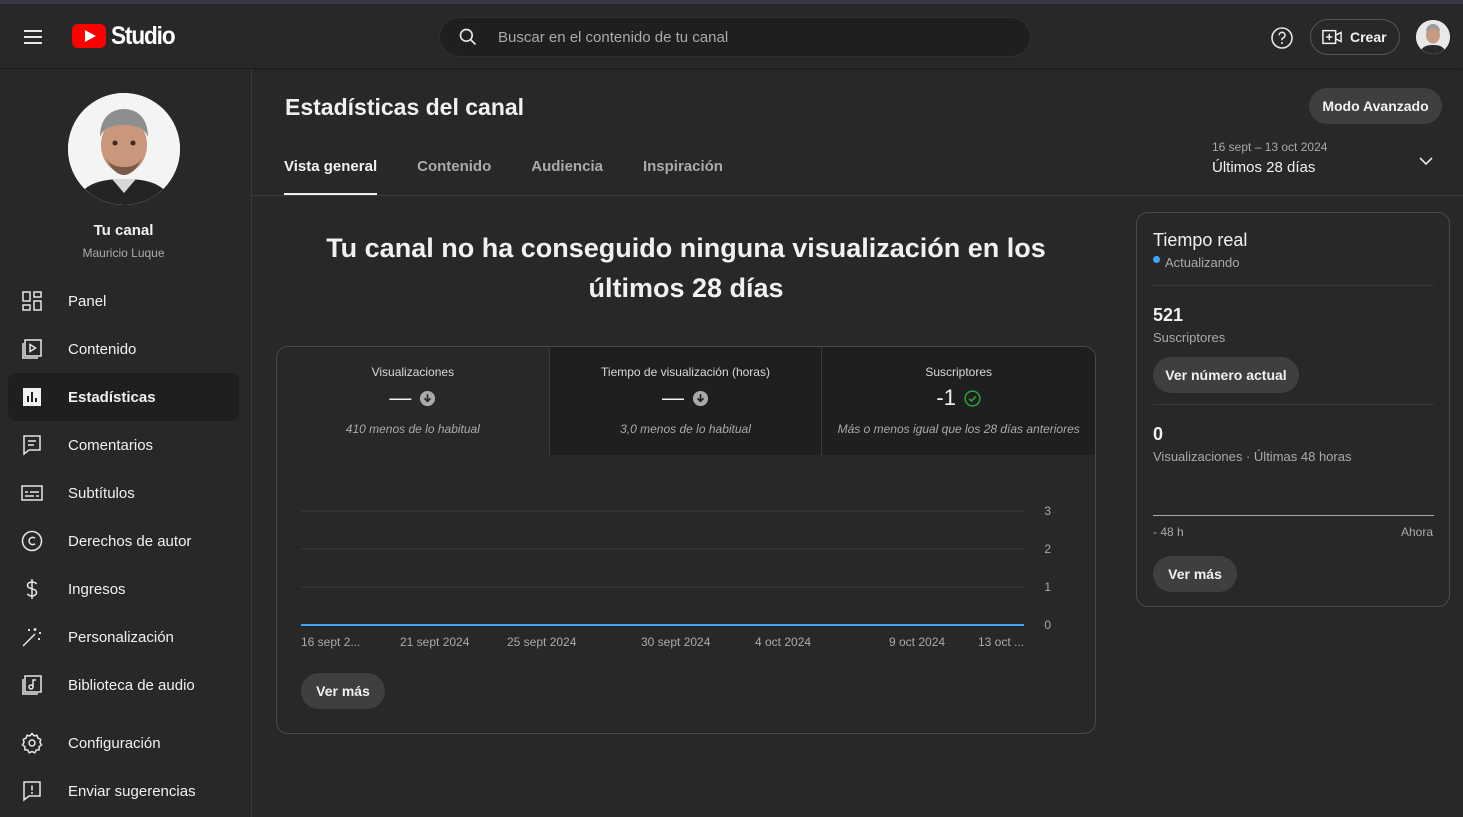  What do you see at coordinates (1189, 337) in the screenshot?
I see `subscriber-label: Suscriptores` at bounding box center [1189, 337].